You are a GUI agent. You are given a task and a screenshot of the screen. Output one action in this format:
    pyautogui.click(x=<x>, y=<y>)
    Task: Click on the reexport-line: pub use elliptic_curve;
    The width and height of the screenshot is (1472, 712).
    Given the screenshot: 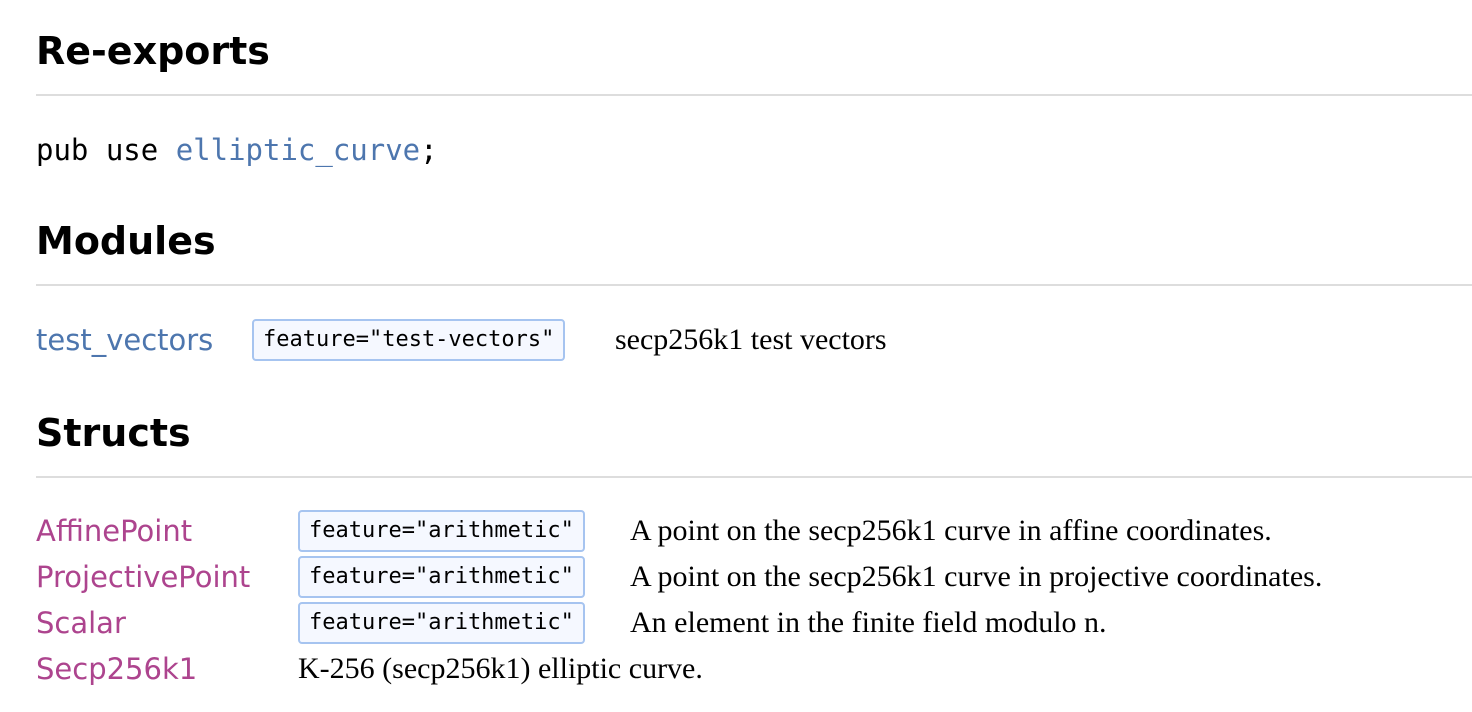 What is the action you would take?
    pyautogui.click(x=237, y=150)
    